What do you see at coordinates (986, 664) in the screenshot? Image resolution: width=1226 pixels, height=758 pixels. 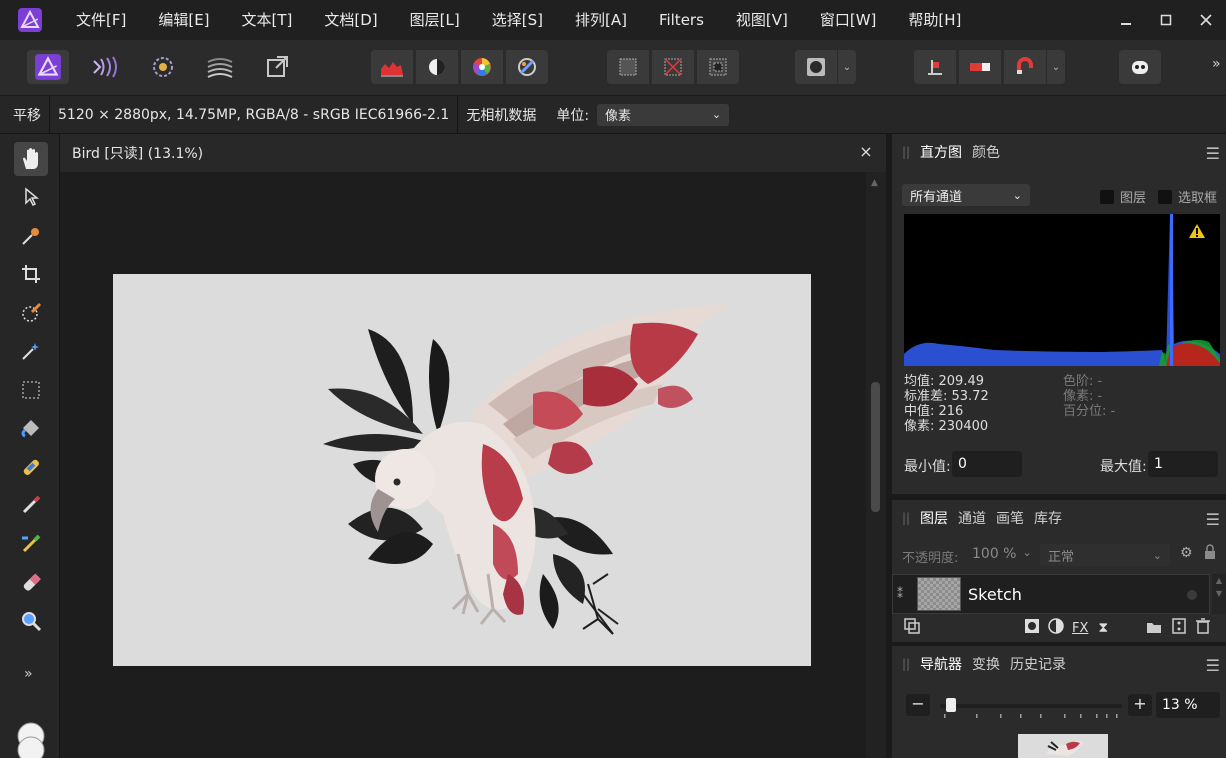 I see `tab-transform: 变换` at bounding box center [986, 664].